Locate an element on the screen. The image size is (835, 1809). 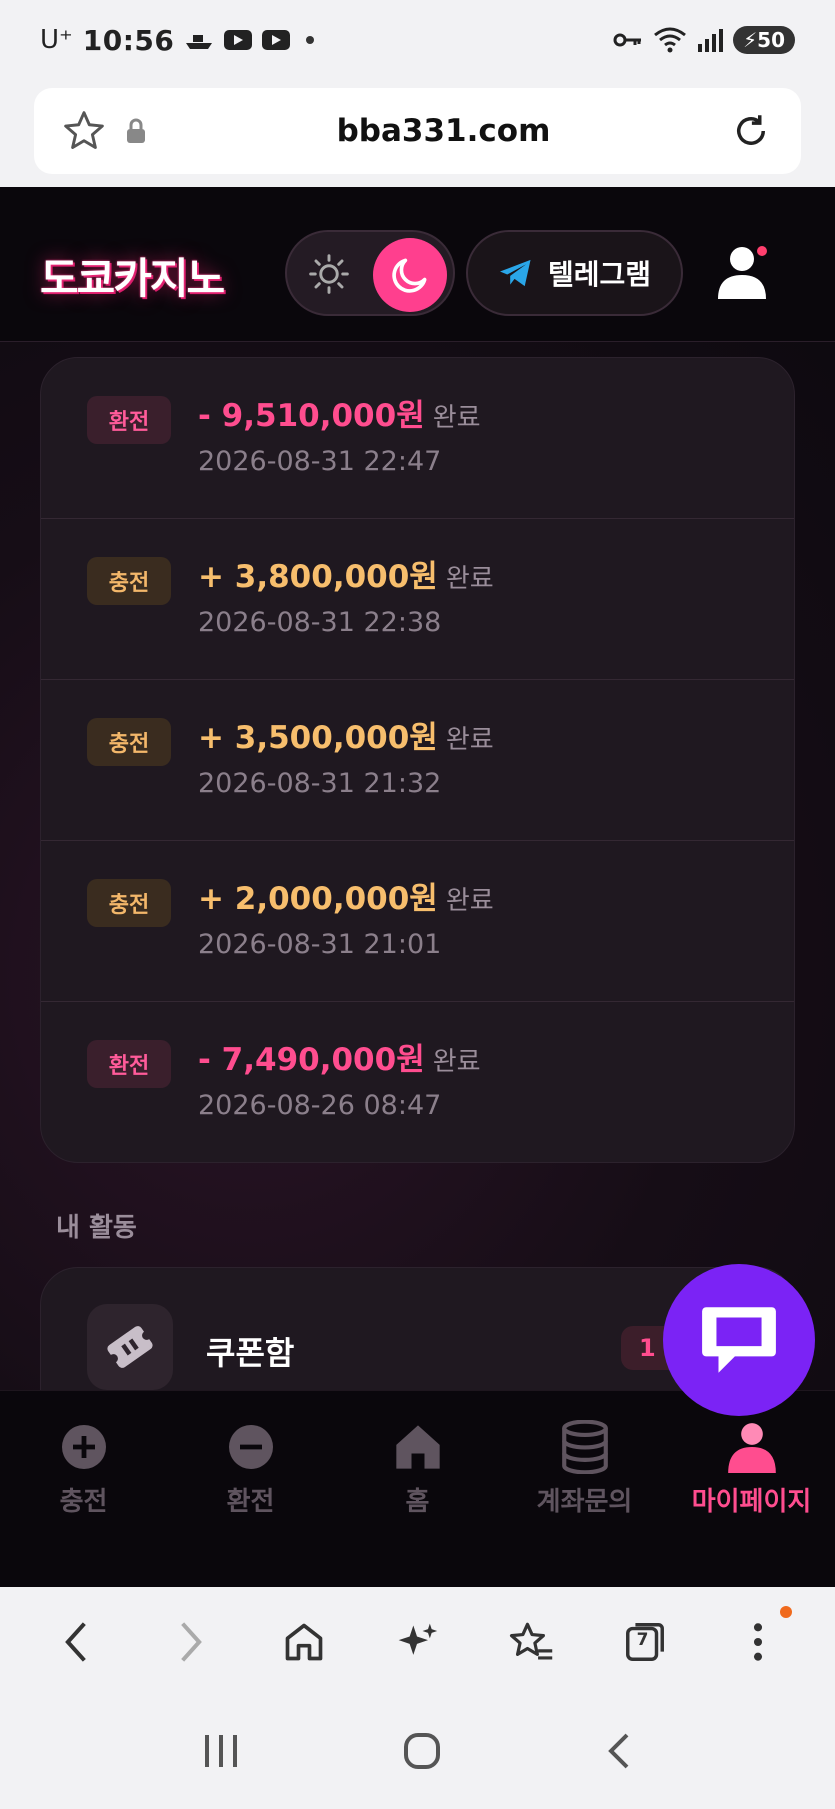
telegram-button: 텔레그램 is located at coordinates (574, 273).